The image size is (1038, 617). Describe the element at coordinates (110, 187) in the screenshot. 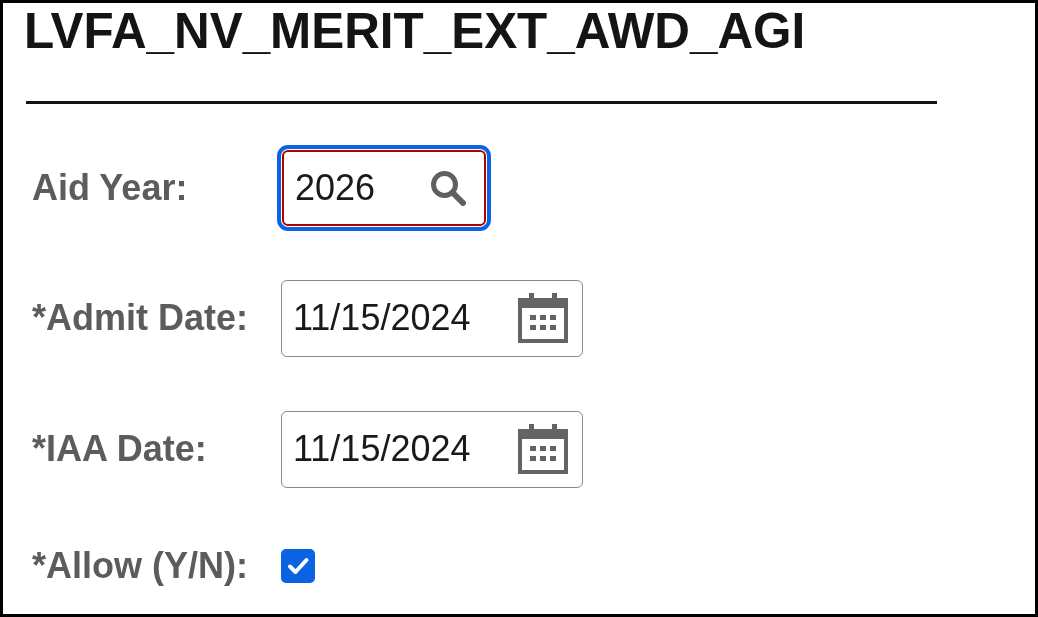

I see `field-label: Aid Year:` at that location.